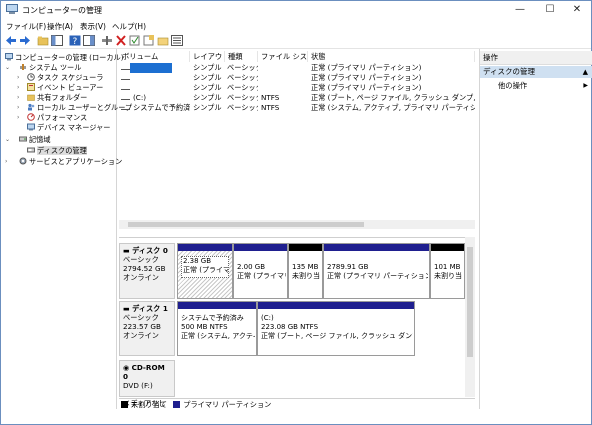  What do you see at coordinates (128, 250) in the screenshot?
I see `disk-icon: ▬` at bounding box center [128, 250].